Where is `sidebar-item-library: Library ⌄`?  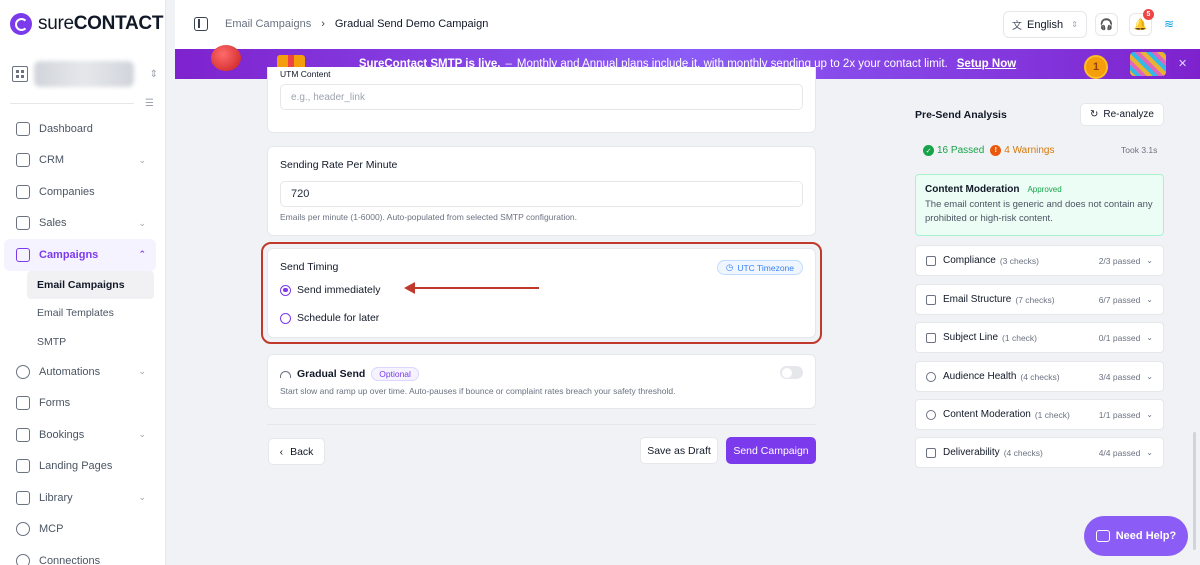 sidebar-item-library: Library ⌄ is located at coordinates (80, 498).